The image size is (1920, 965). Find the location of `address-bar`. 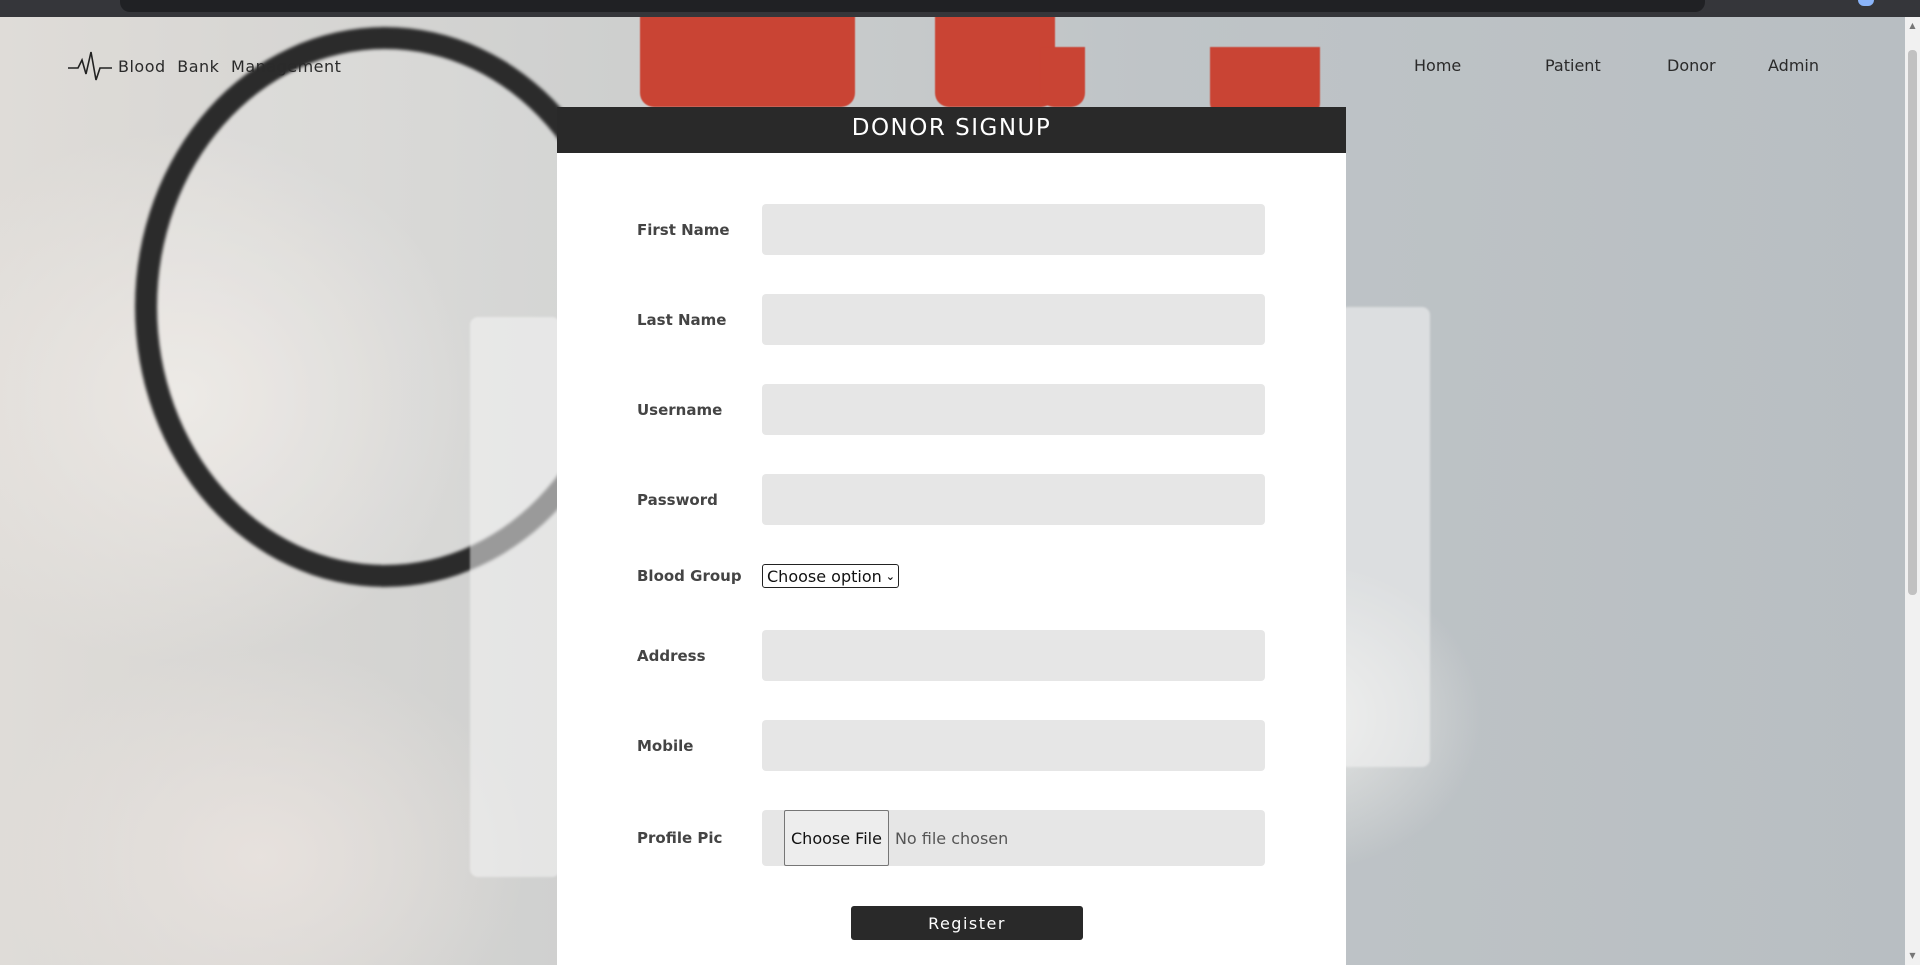

address-bar is located at coordinates (912, 6).